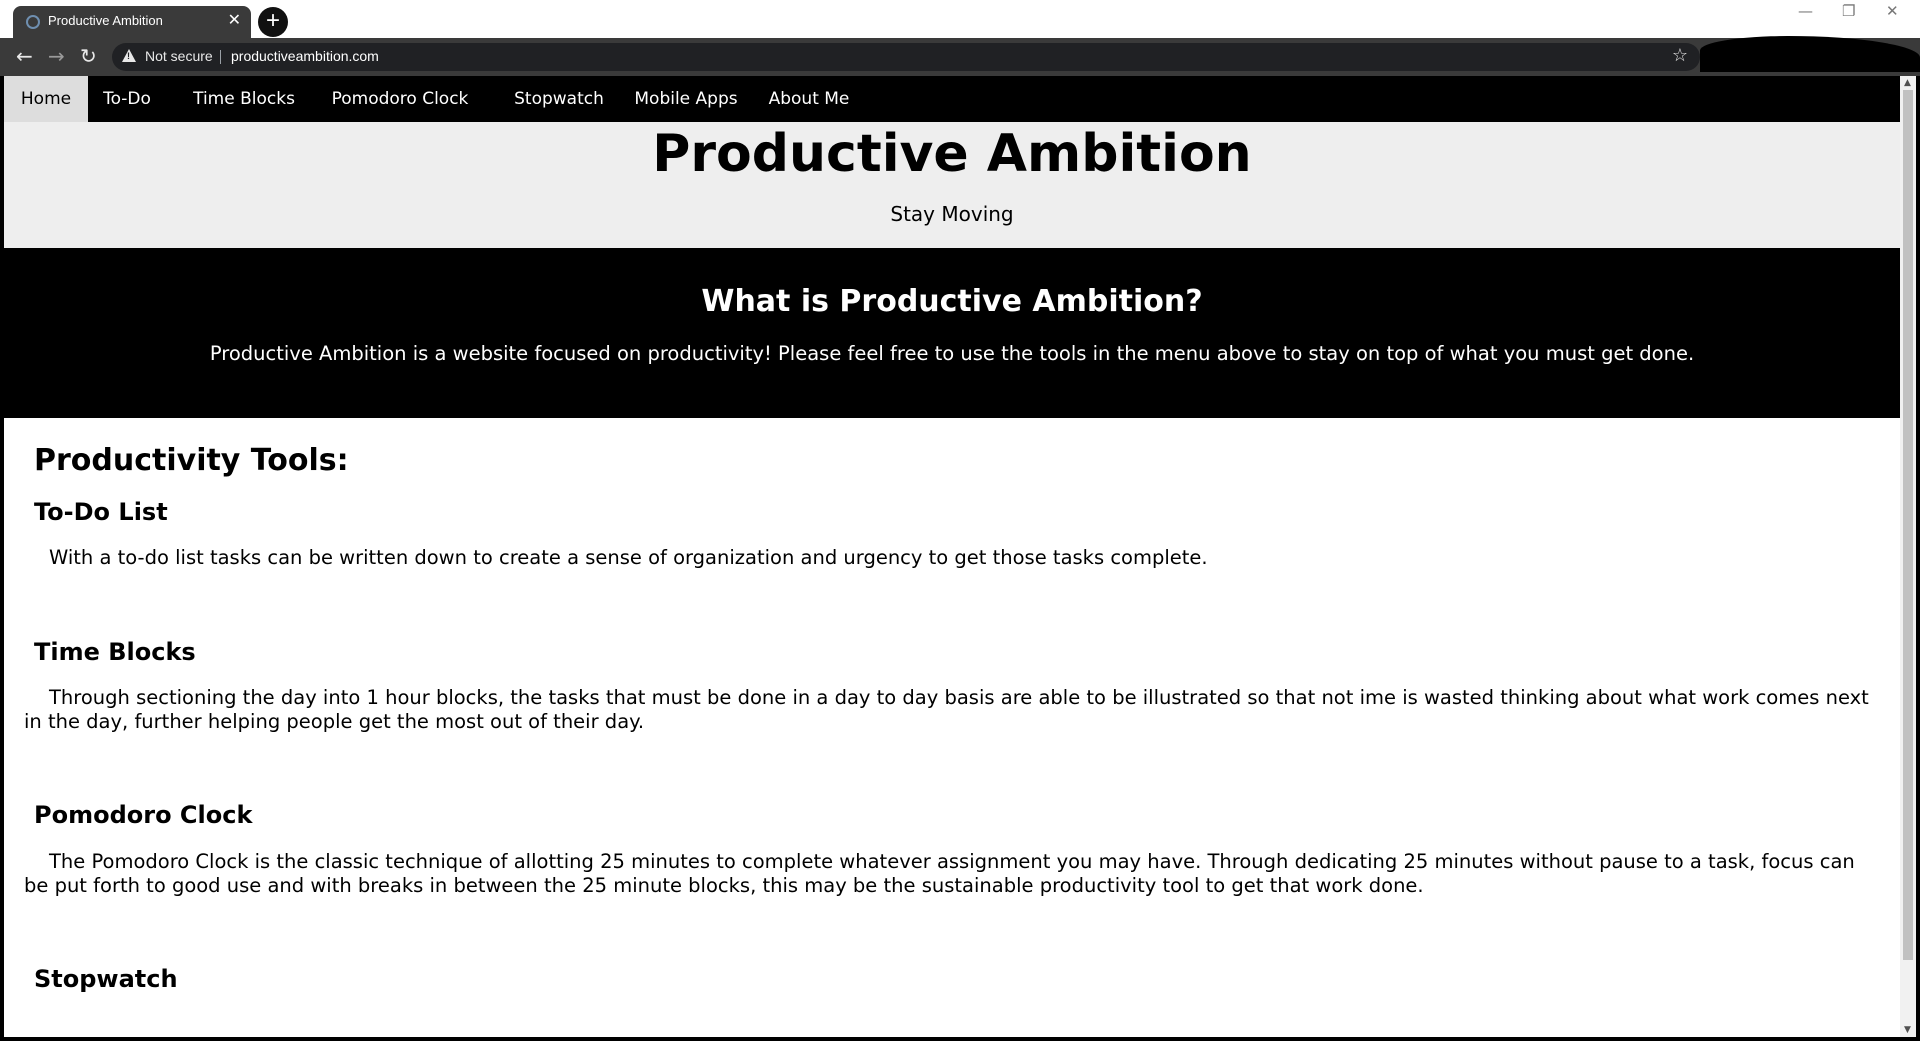 This screenshot has width=1920, height=1041. I want to click on tool-title: To-Do List, so click(101, 512).